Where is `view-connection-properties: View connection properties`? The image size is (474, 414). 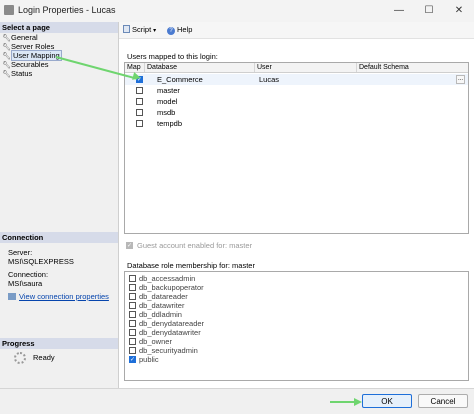 view-connection-properties: View connection properties is located at coordinates (58, 296).